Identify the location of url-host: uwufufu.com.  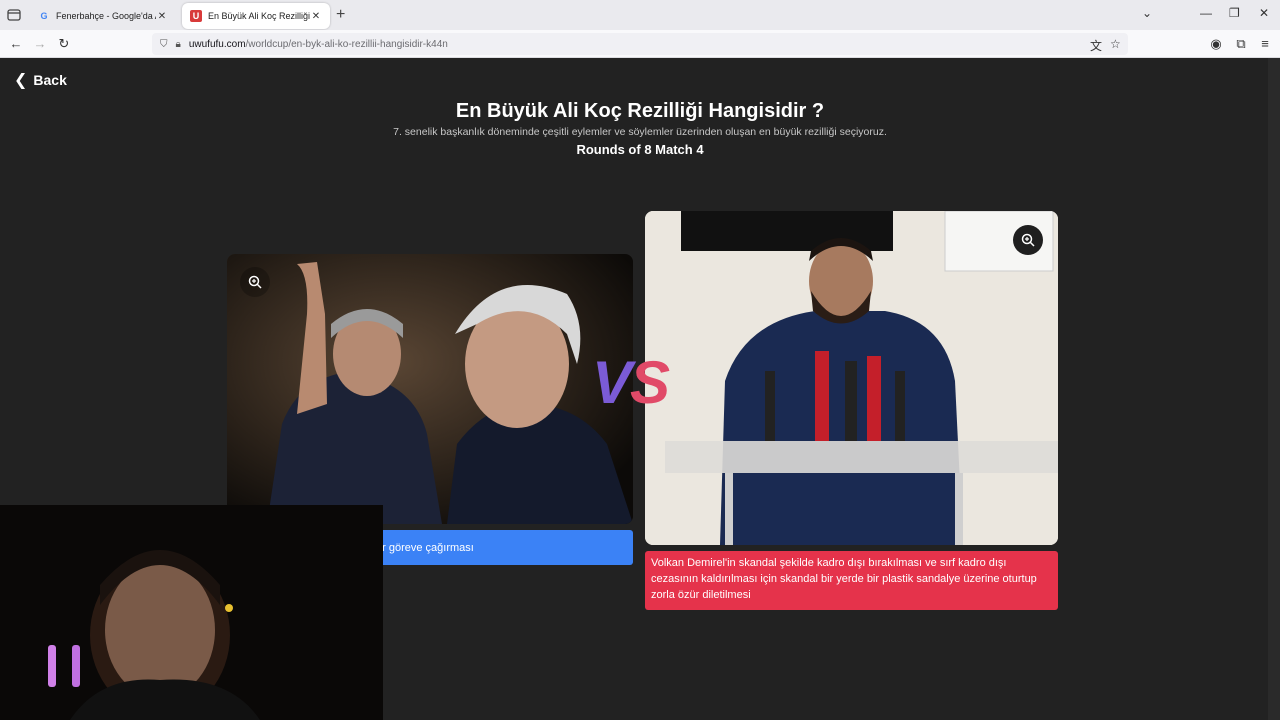
(217, 44).